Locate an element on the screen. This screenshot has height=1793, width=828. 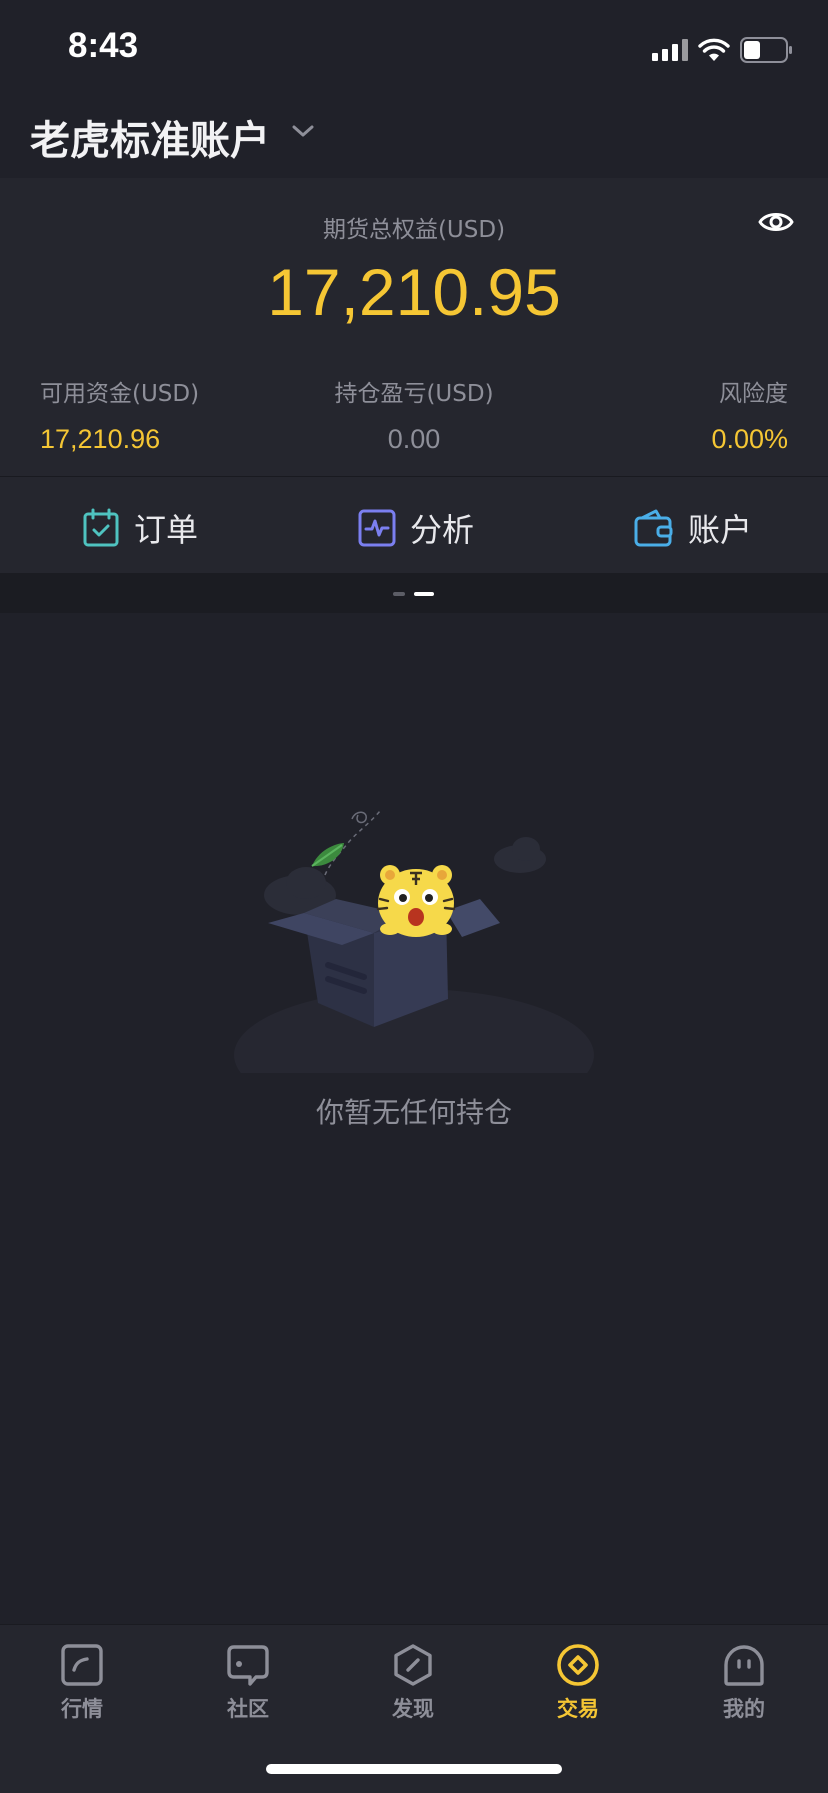
tab-label: 行情 is located at coordinates (82, 1709).